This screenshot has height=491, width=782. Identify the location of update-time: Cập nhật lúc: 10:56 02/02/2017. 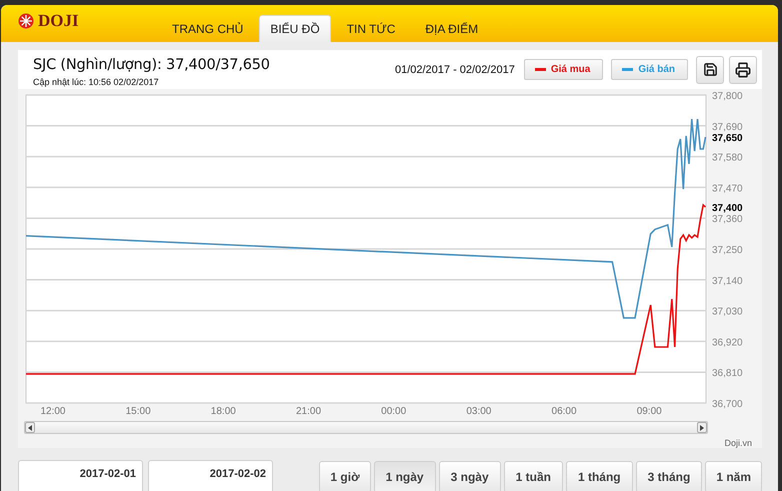
(96, 81).